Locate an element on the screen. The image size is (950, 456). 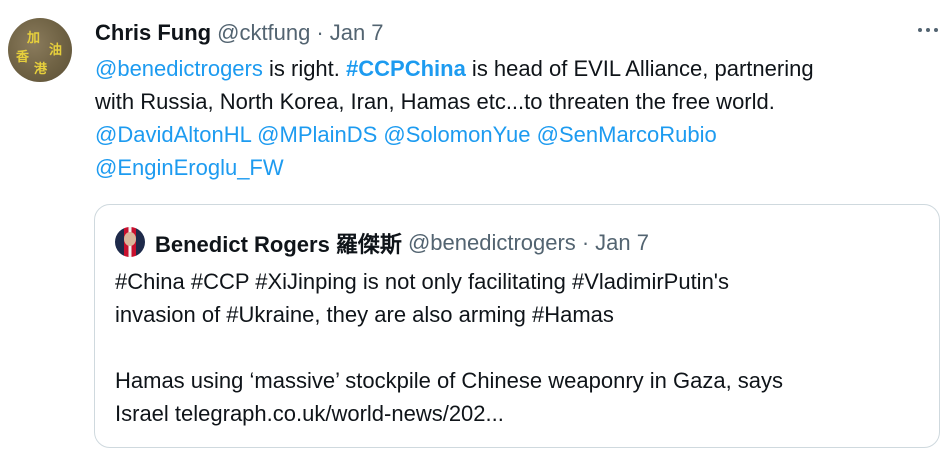
mention-link: @SenMarcoRubio is located at coordinates (627, 134).